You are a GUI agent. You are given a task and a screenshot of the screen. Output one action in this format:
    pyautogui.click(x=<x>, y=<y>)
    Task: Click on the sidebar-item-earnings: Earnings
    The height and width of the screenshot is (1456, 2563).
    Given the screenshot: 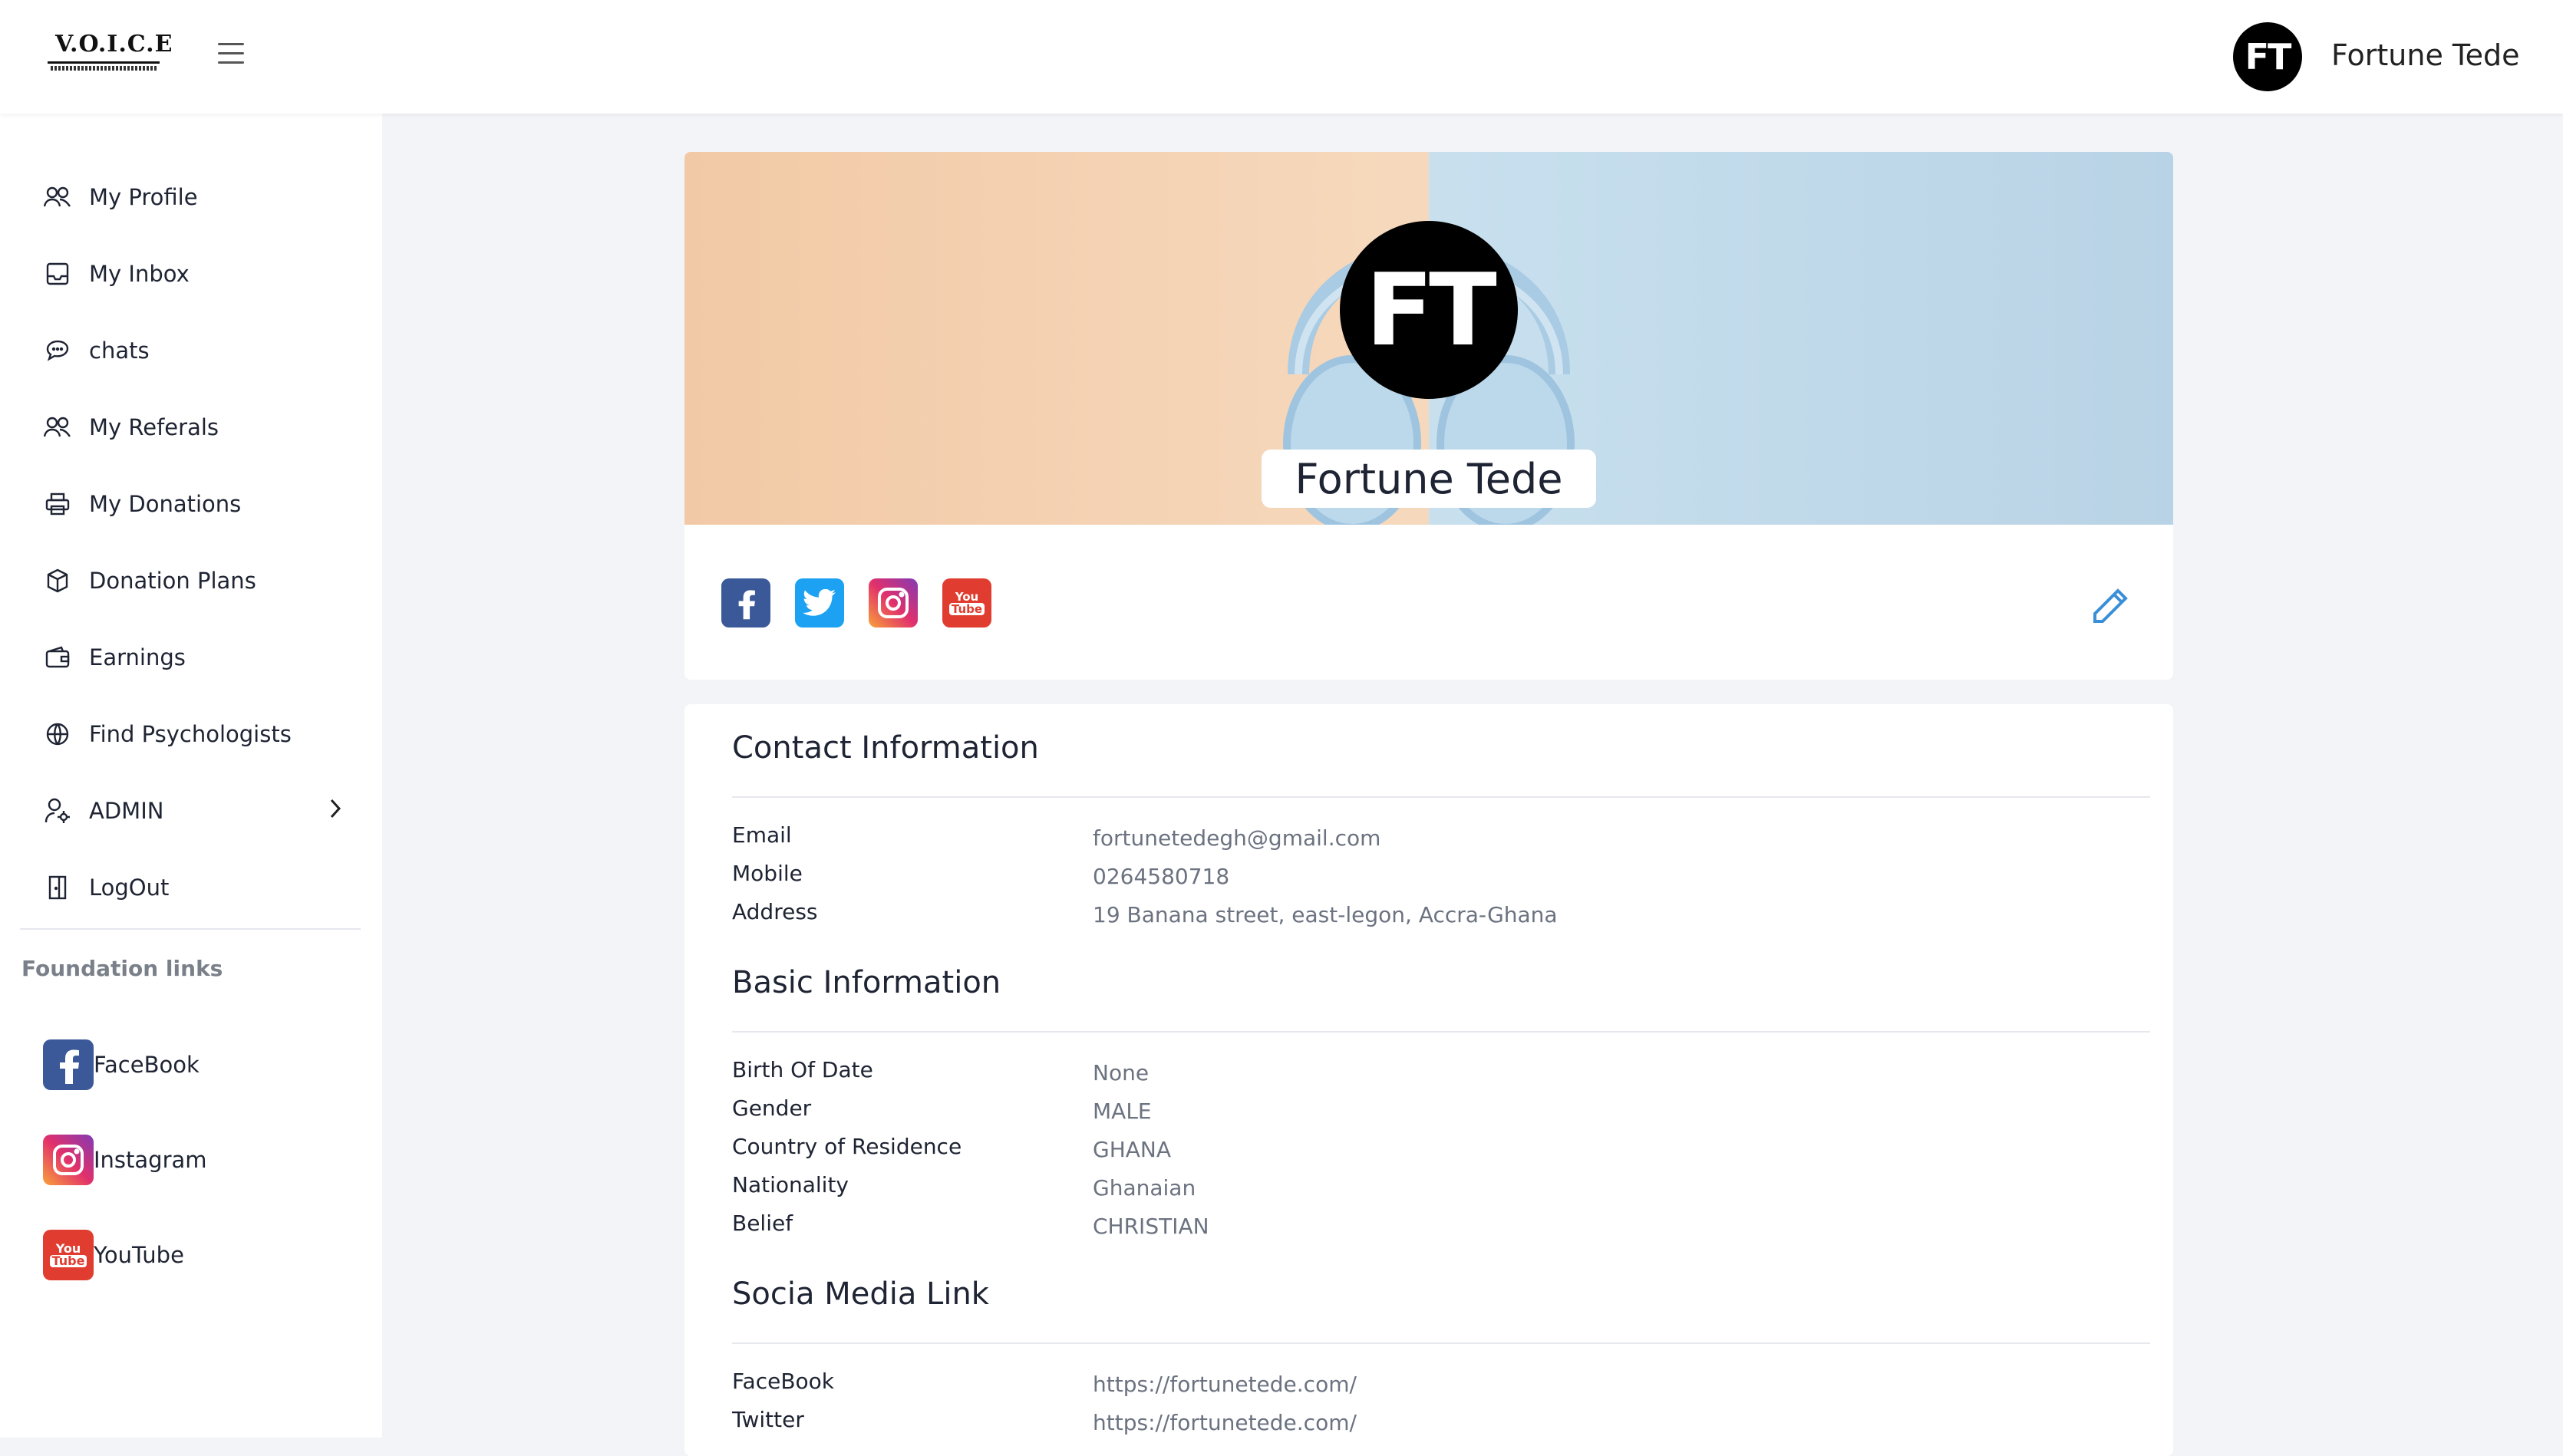 What is the action you would take?
    pyautogui.click(x=192, y=657)
    